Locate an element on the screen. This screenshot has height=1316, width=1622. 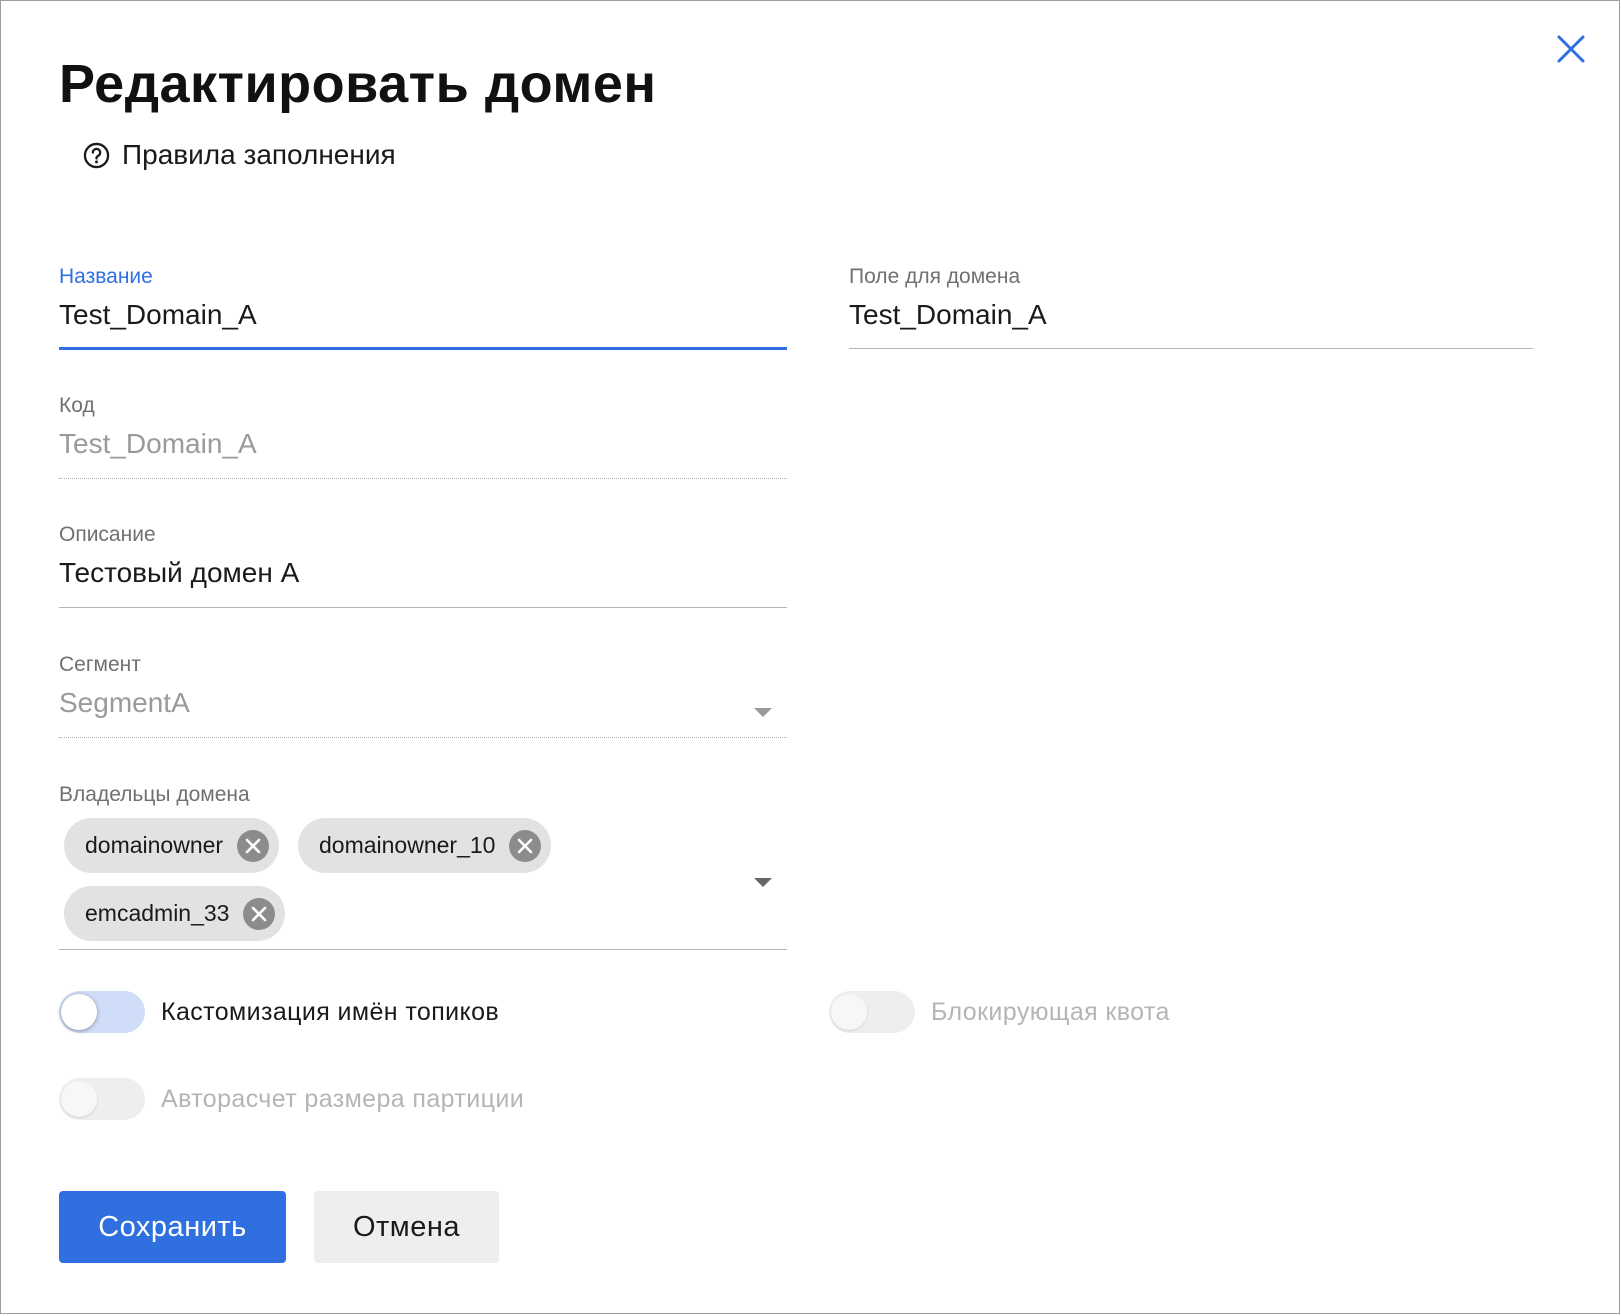
domain-field-input: Test_Domain_A is located at coordinates (948, 315).